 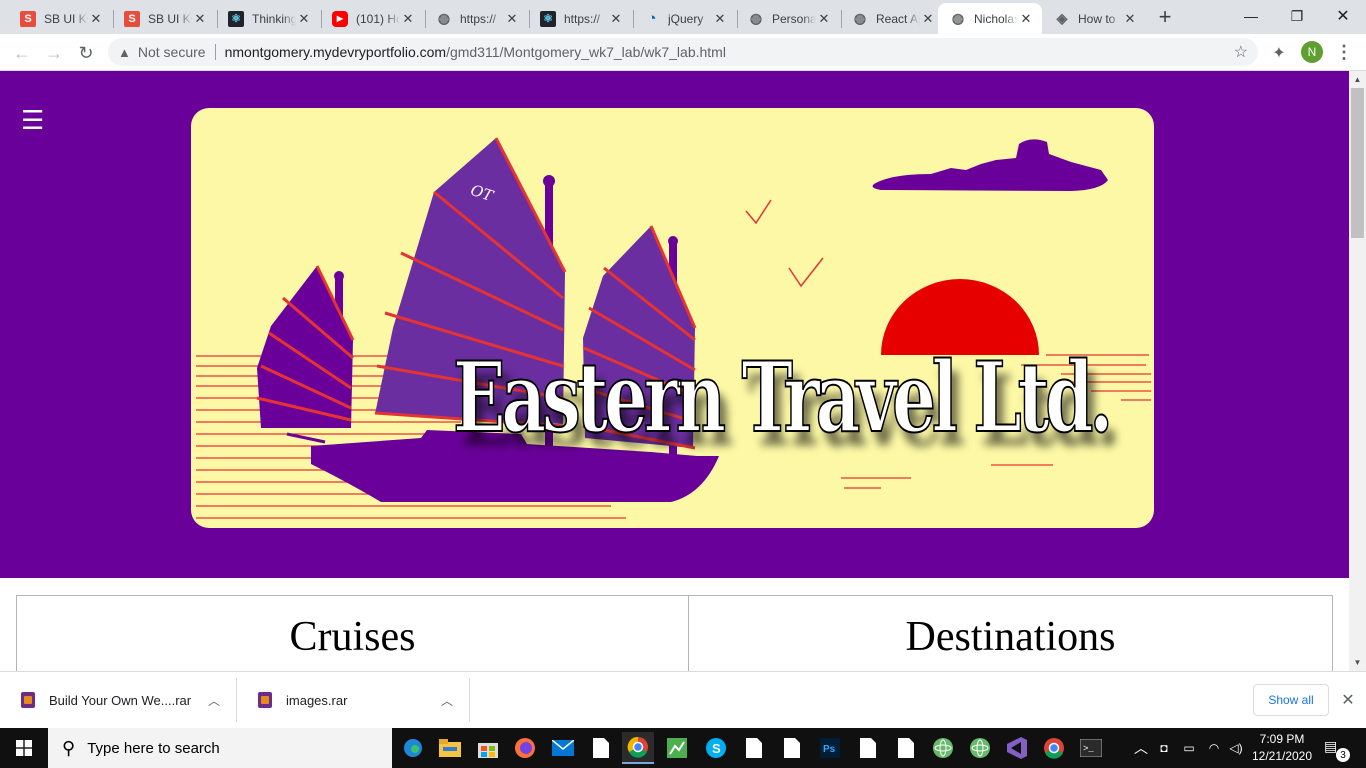 What do you see at coordinates (525, 748) in the screenshot?
I see `firefox-icon` at bounding box center [525, 748].